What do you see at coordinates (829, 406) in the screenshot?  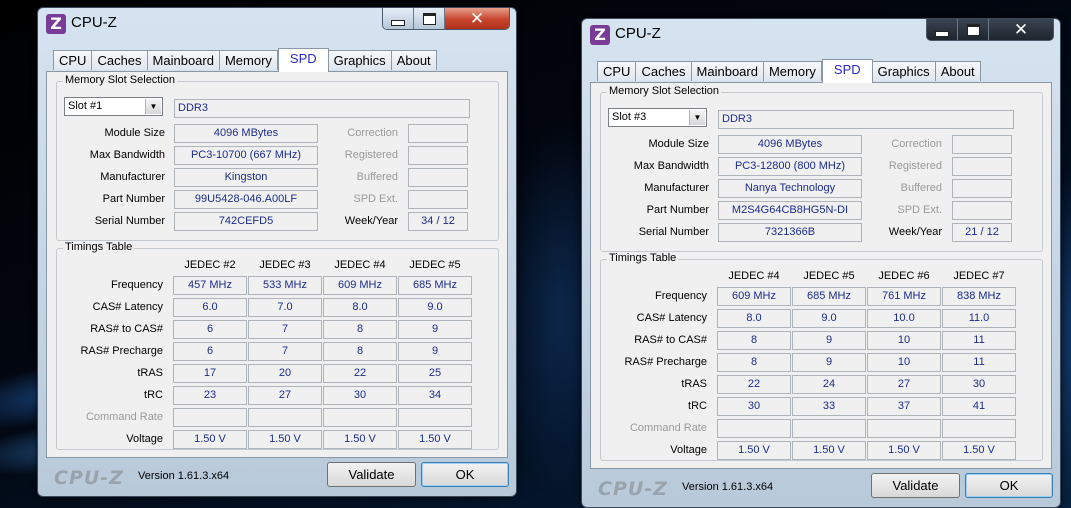 I see `timing-cell: 33` at bounding box center [829, 406].